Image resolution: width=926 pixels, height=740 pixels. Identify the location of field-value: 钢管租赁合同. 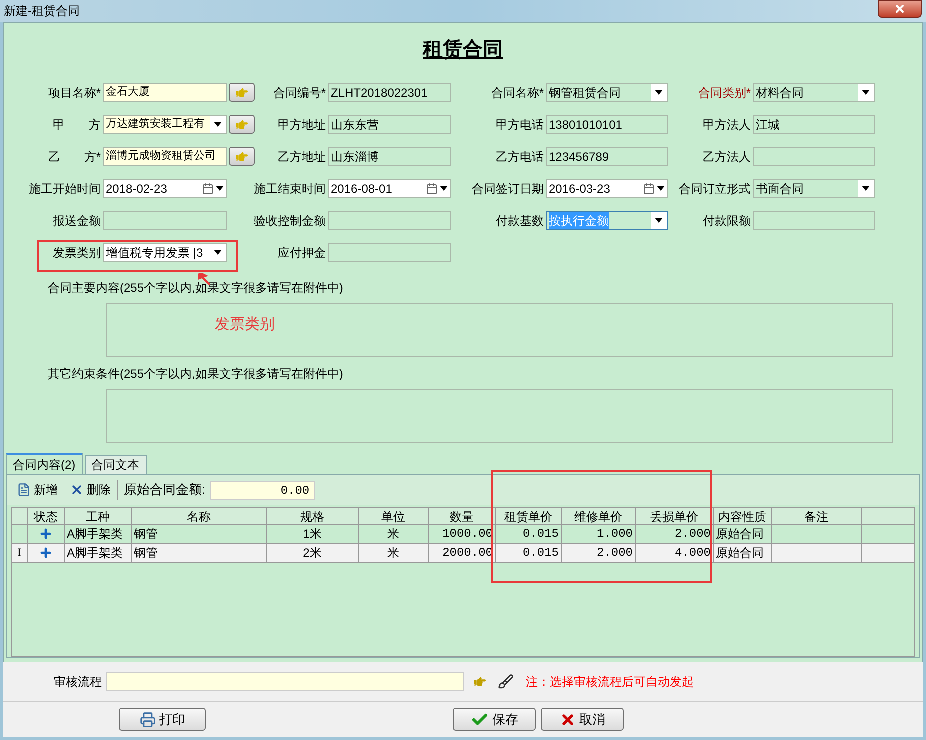
(585, 92).